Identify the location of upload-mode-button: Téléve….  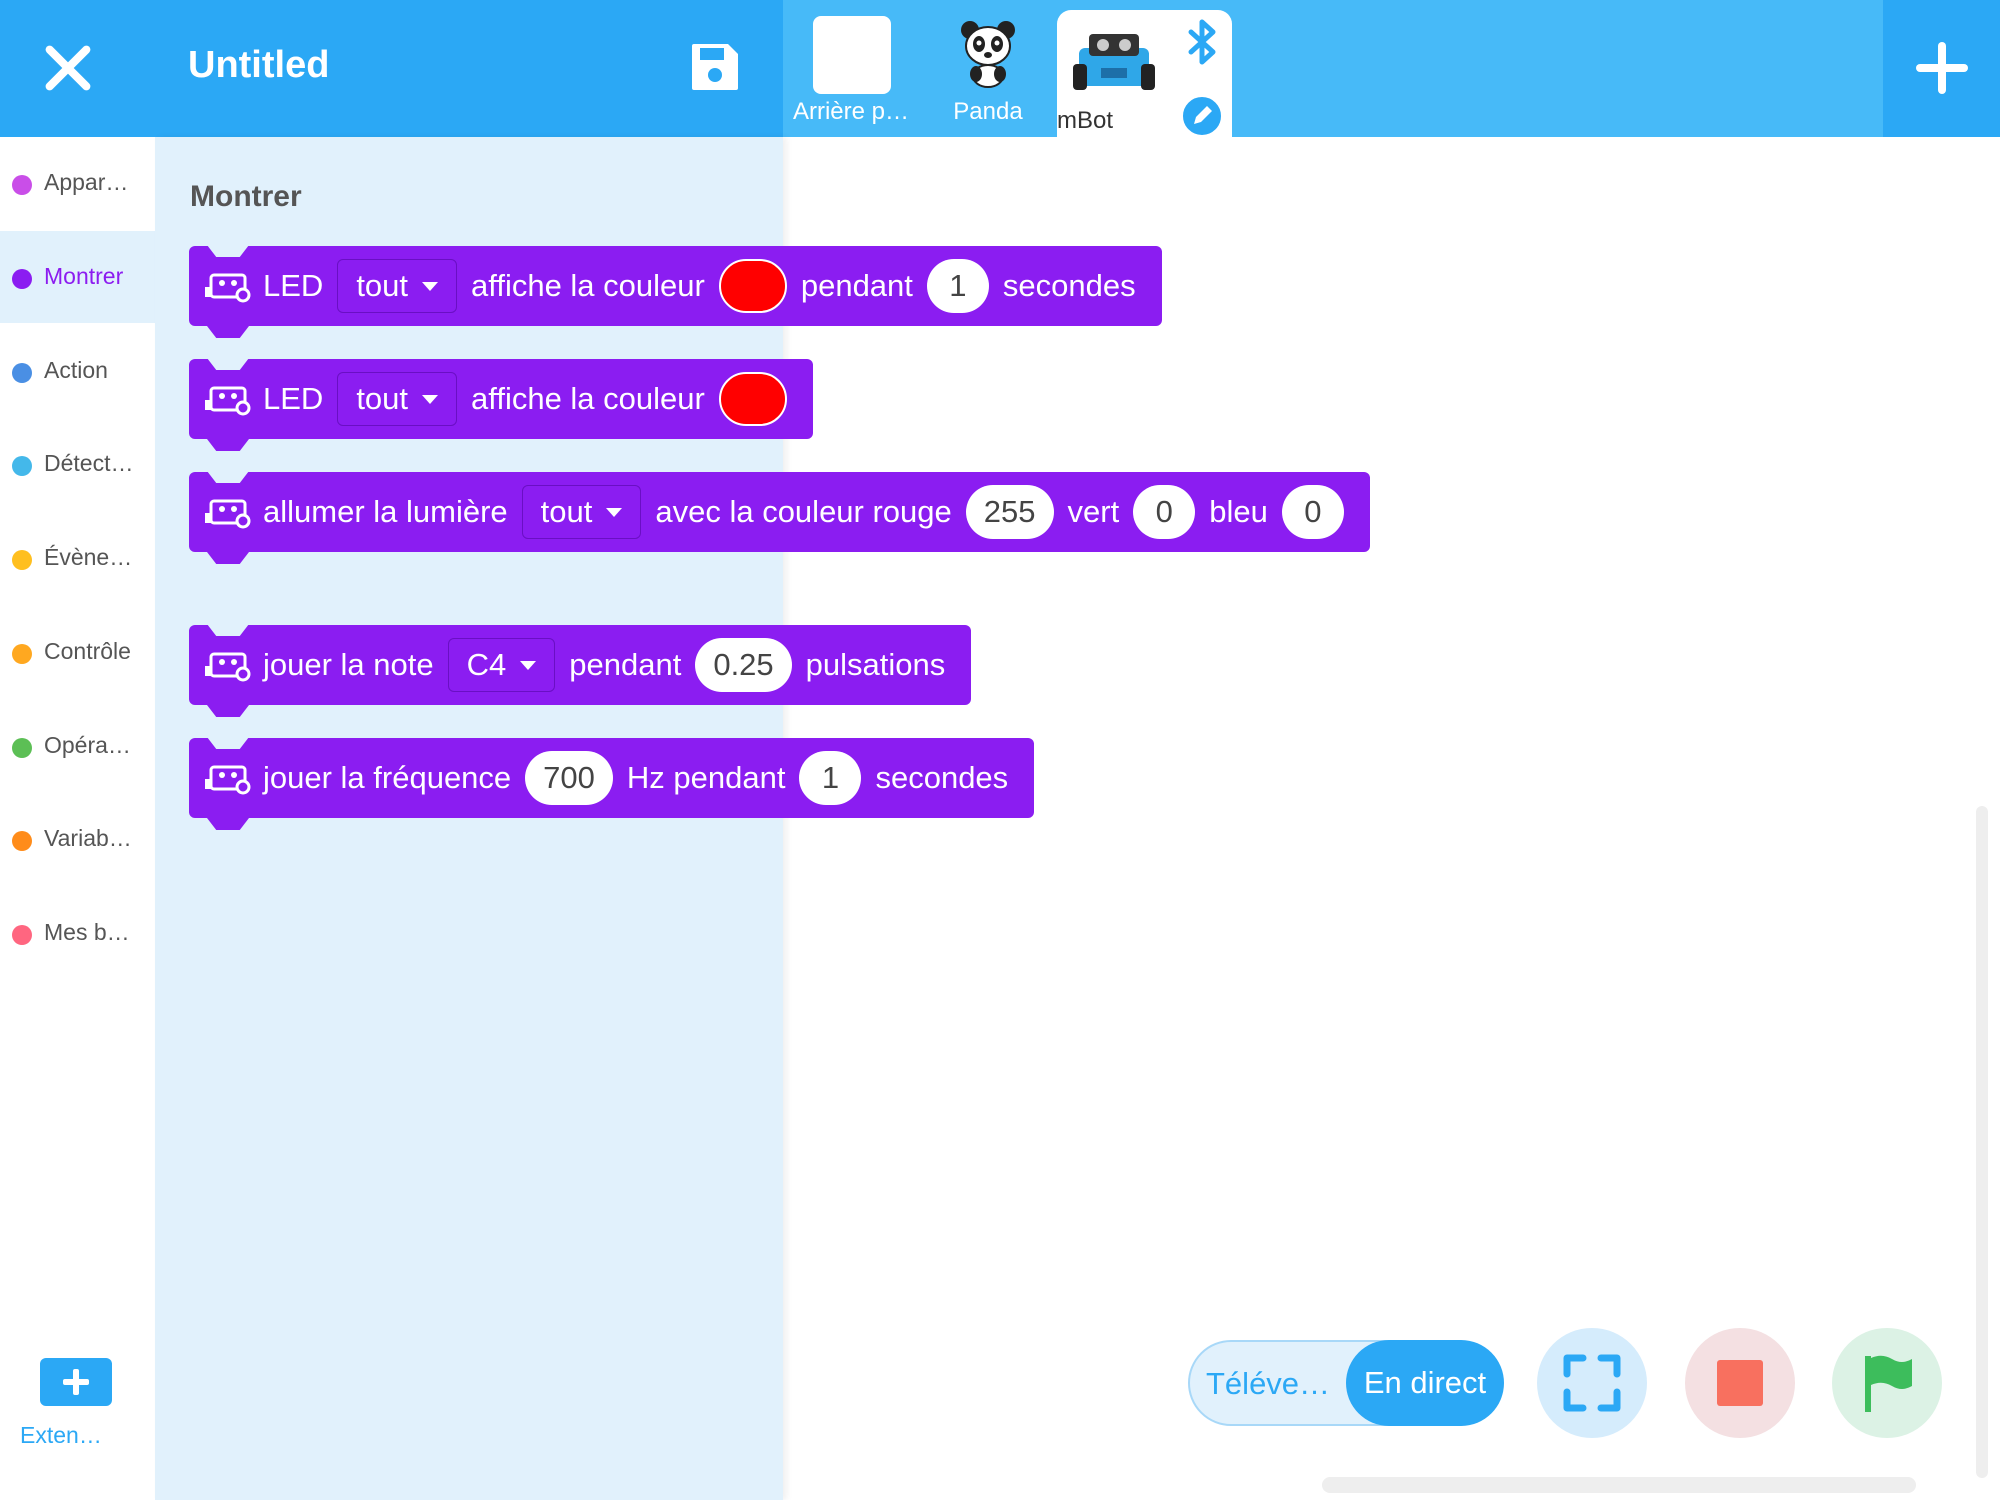
(1268, 1384).